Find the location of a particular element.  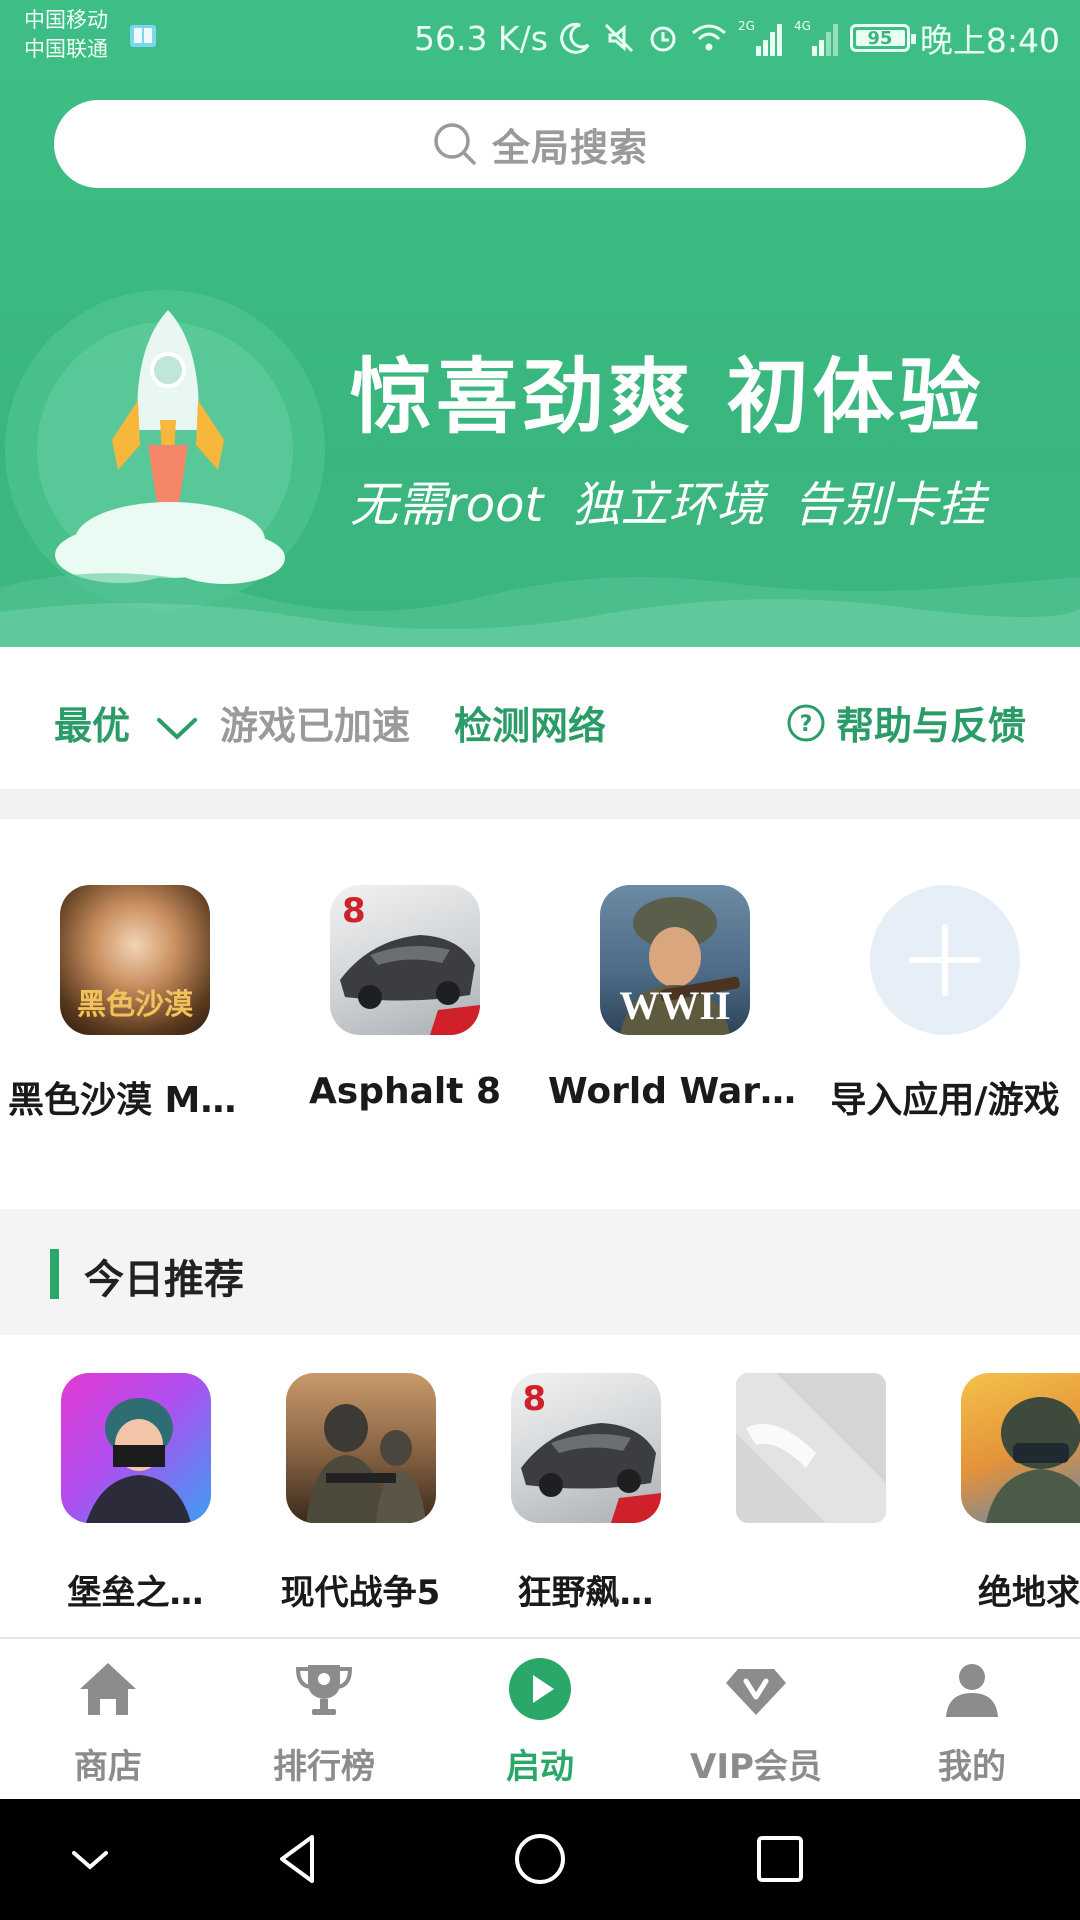

wave-decoration is located at coordinates (540, 610).